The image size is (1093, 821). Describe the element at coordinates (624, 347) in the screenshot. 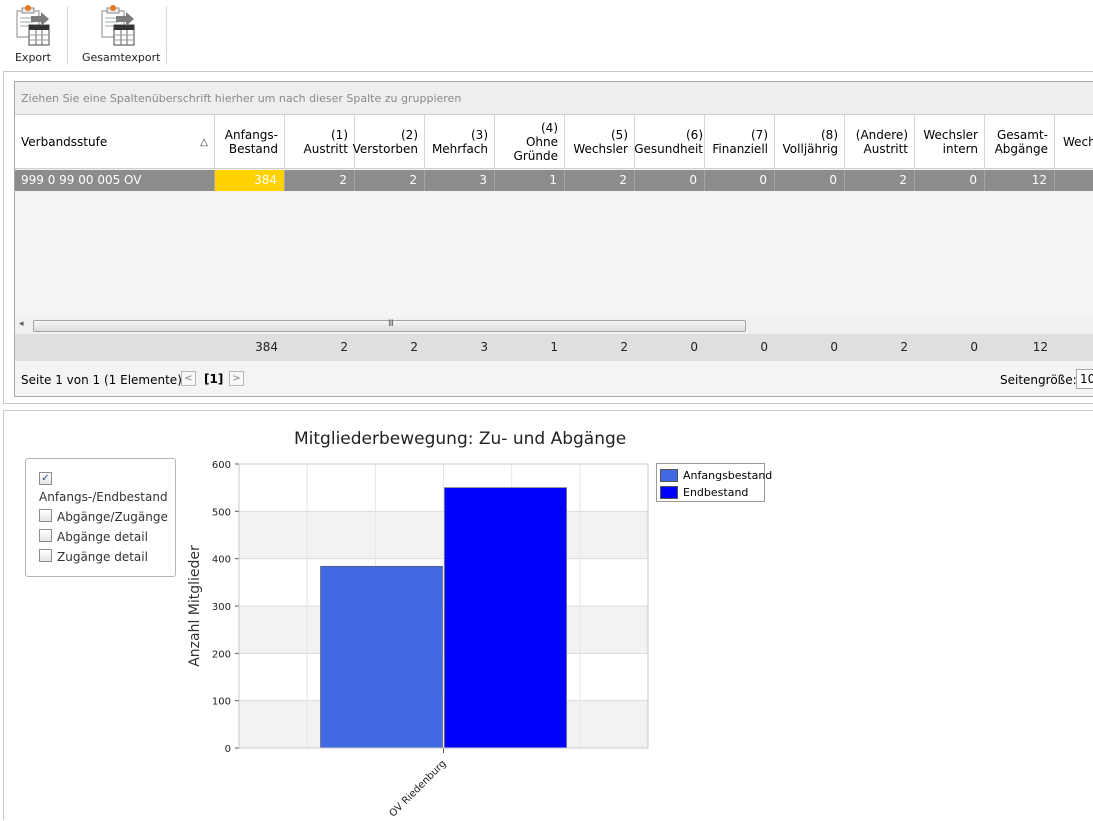

I see `total-wechsler: 2` at that location.